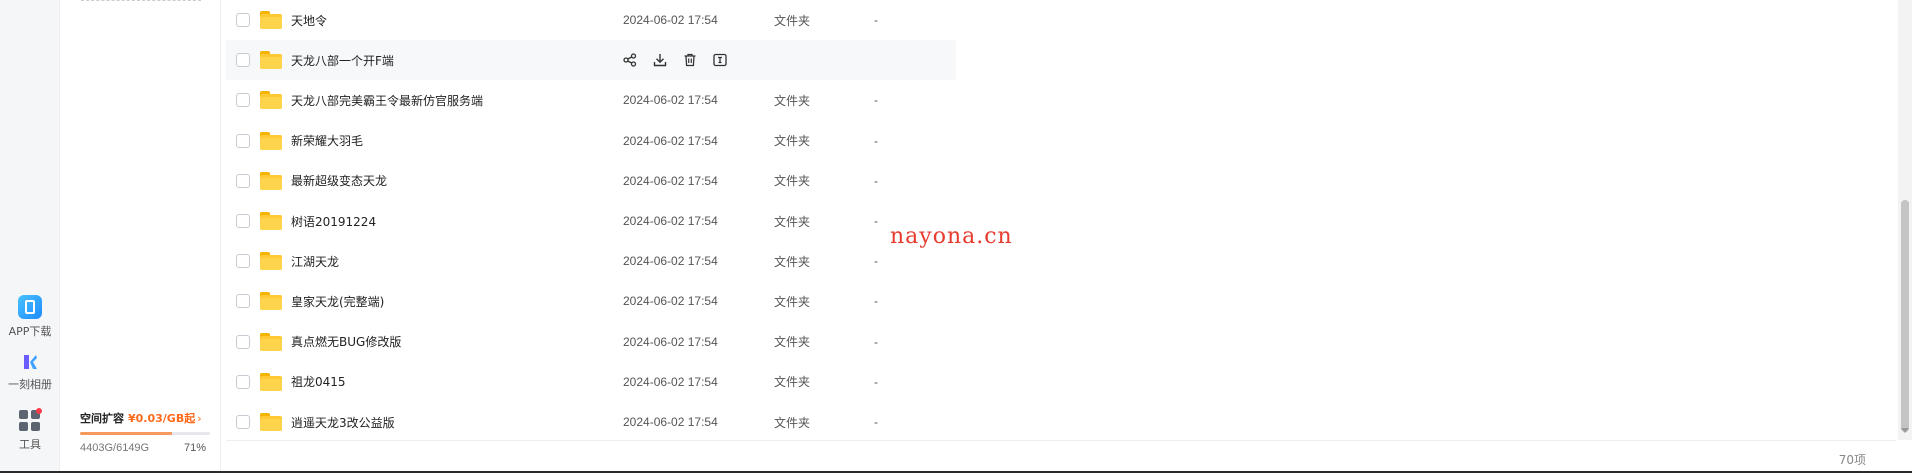 Image resolution: width=1912 pixels, height=473 pixels. What do you see at coordinates (951, 236) in the screenshot?
I see `watermark-text: nayona.cn` at bounding box center [951, 236].